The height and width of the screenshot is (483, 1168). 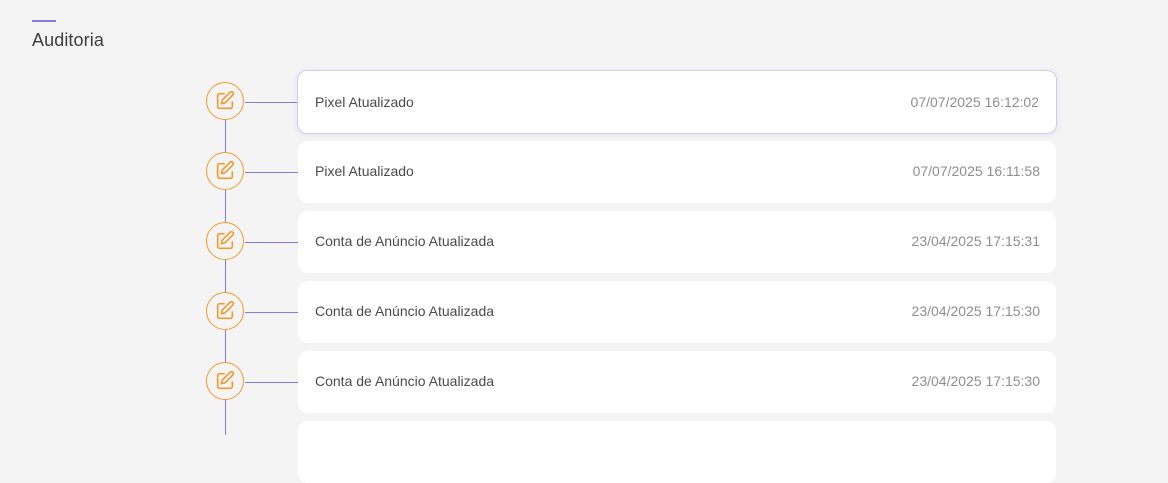 I want to click on timeline-entry: Pixel Atualizado 07/07/2025 16:12:02, so click(x=584, y=102).